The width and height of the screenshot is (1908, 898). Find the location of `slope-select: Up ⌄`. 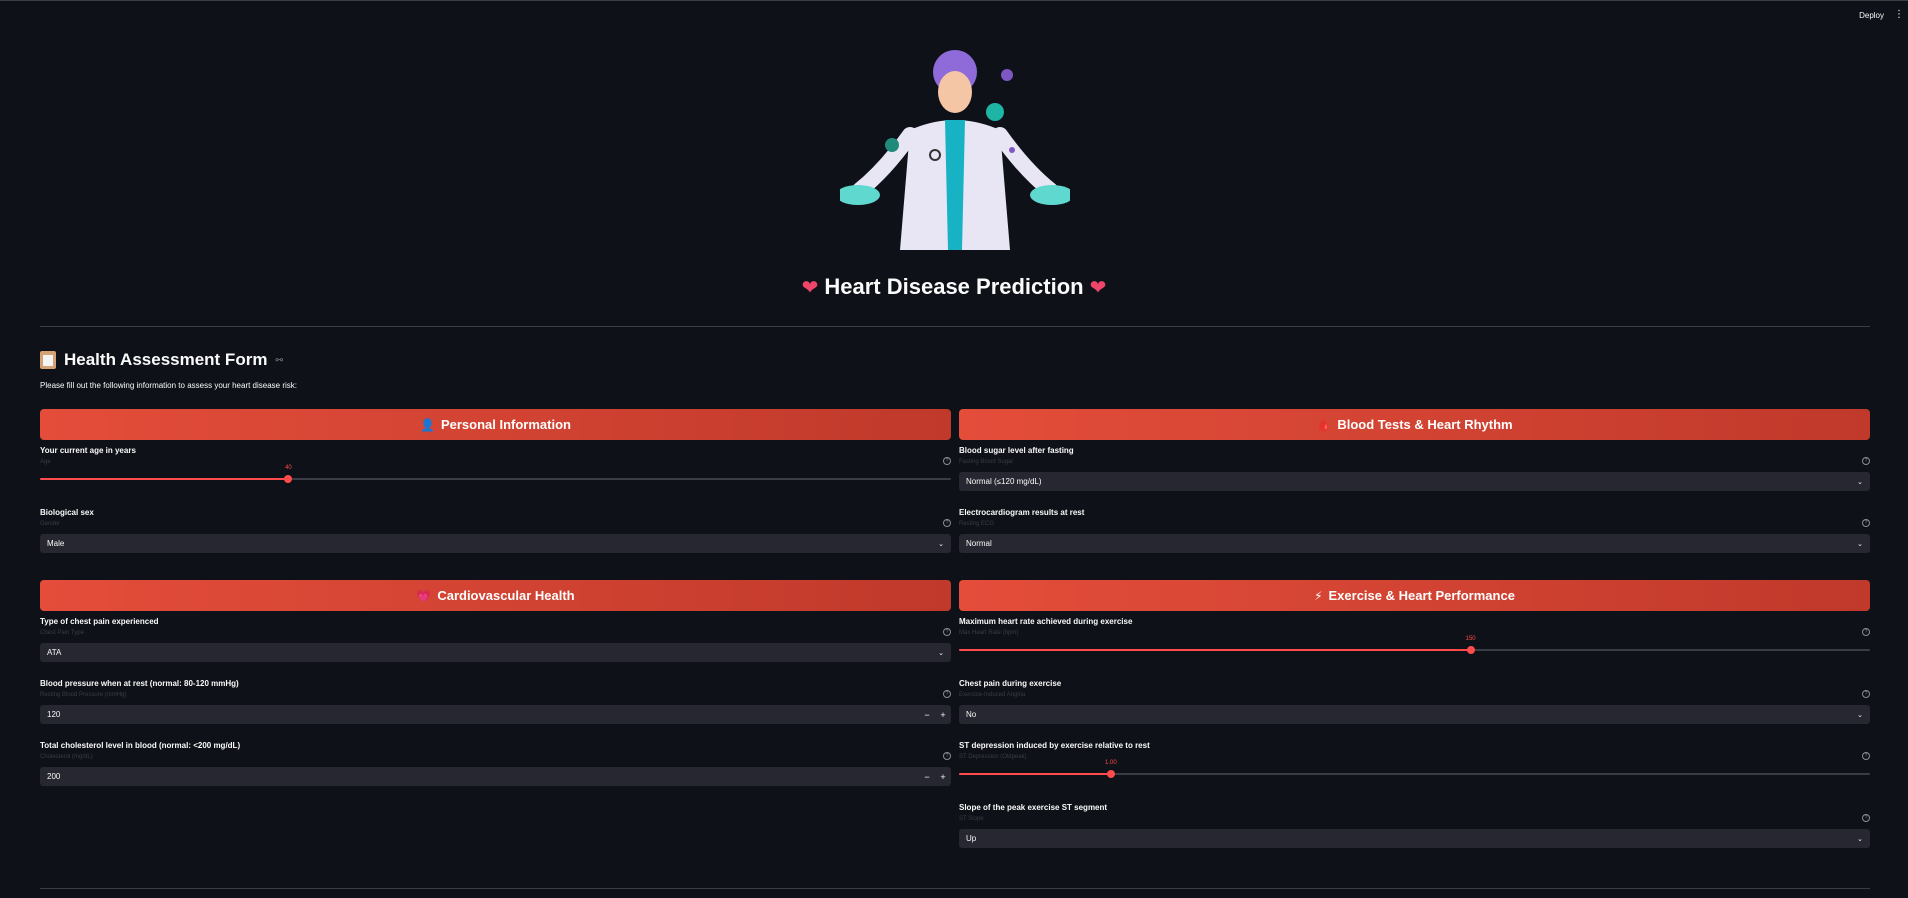

slope-select: Up ⌄ is located at coordinates (1414, 838).